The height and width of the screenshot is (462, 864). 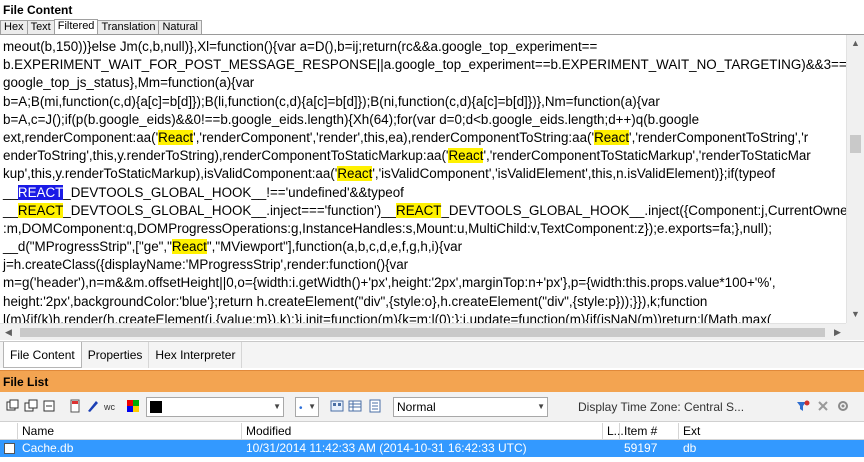 What do you see at coordinates (116, 355) in the screenshot?
I see `tab-properties: Properties` at bounding box center [116, 355].